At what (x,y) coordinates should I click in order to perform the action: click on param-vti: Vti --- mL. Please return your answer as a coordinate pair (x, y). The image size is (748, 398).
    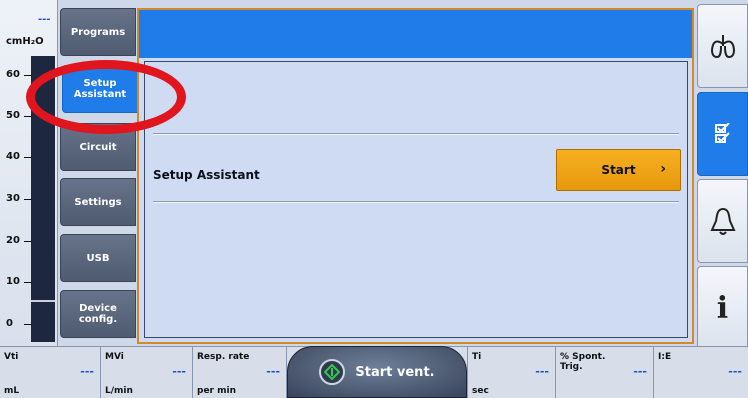
    Looking at the image, I should click on (50, 372).